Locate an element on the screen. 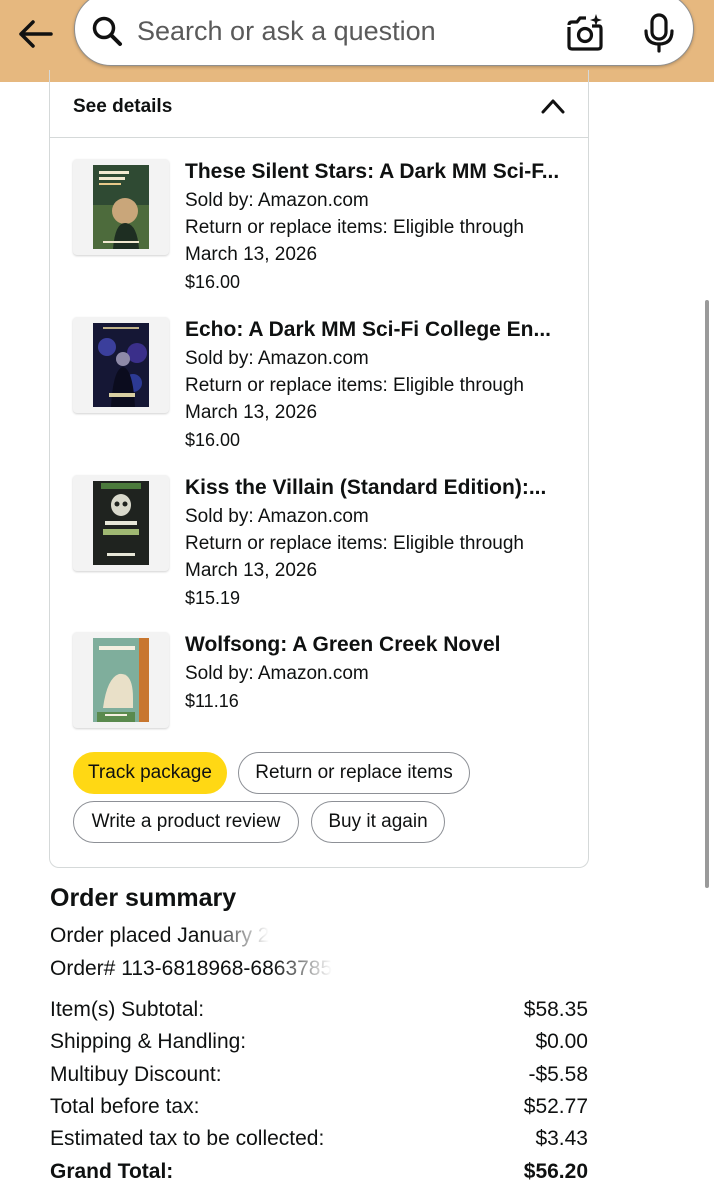  grand-total-label: Grand Total: is located at coordinates (112, 1171).